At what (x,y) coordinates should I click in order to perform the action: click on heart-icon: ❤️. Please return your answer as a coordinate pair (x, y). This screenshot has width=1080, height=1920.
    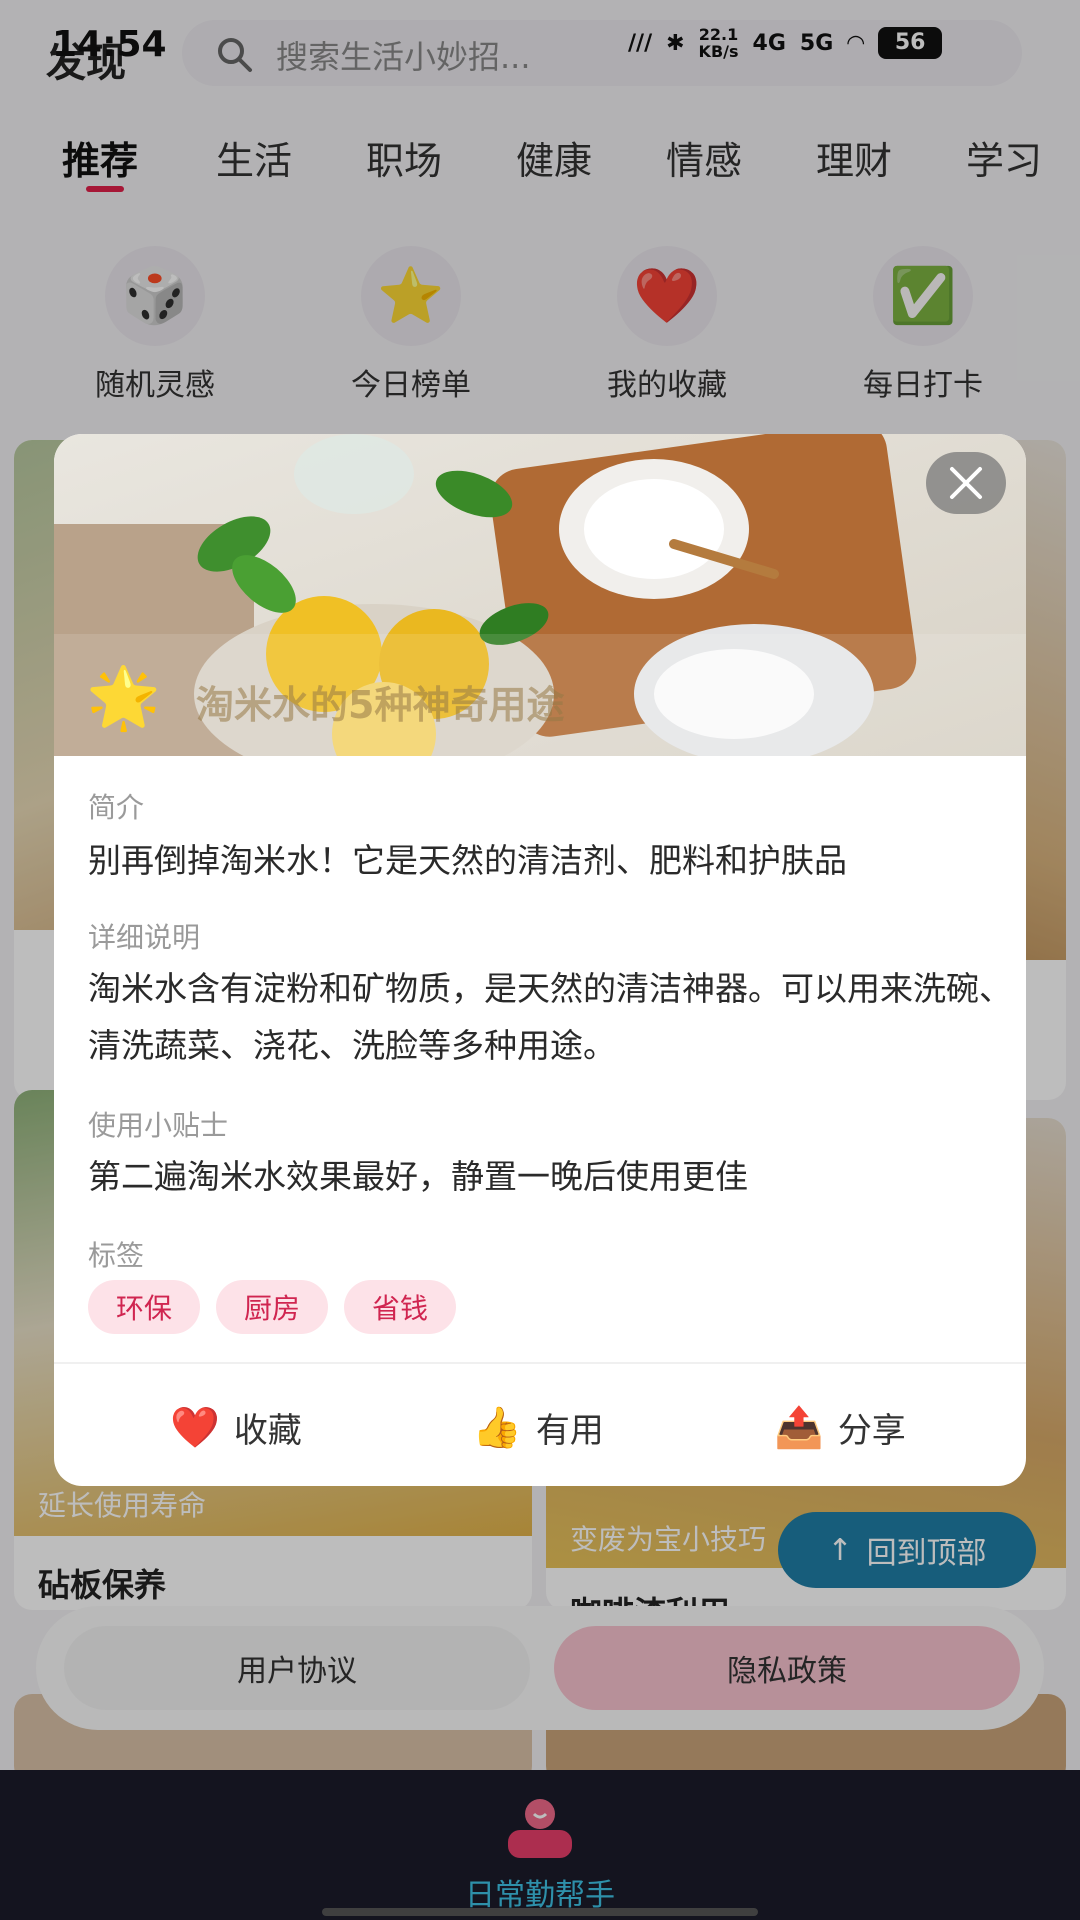
    Looking at the image, I should click on (195, 1427).